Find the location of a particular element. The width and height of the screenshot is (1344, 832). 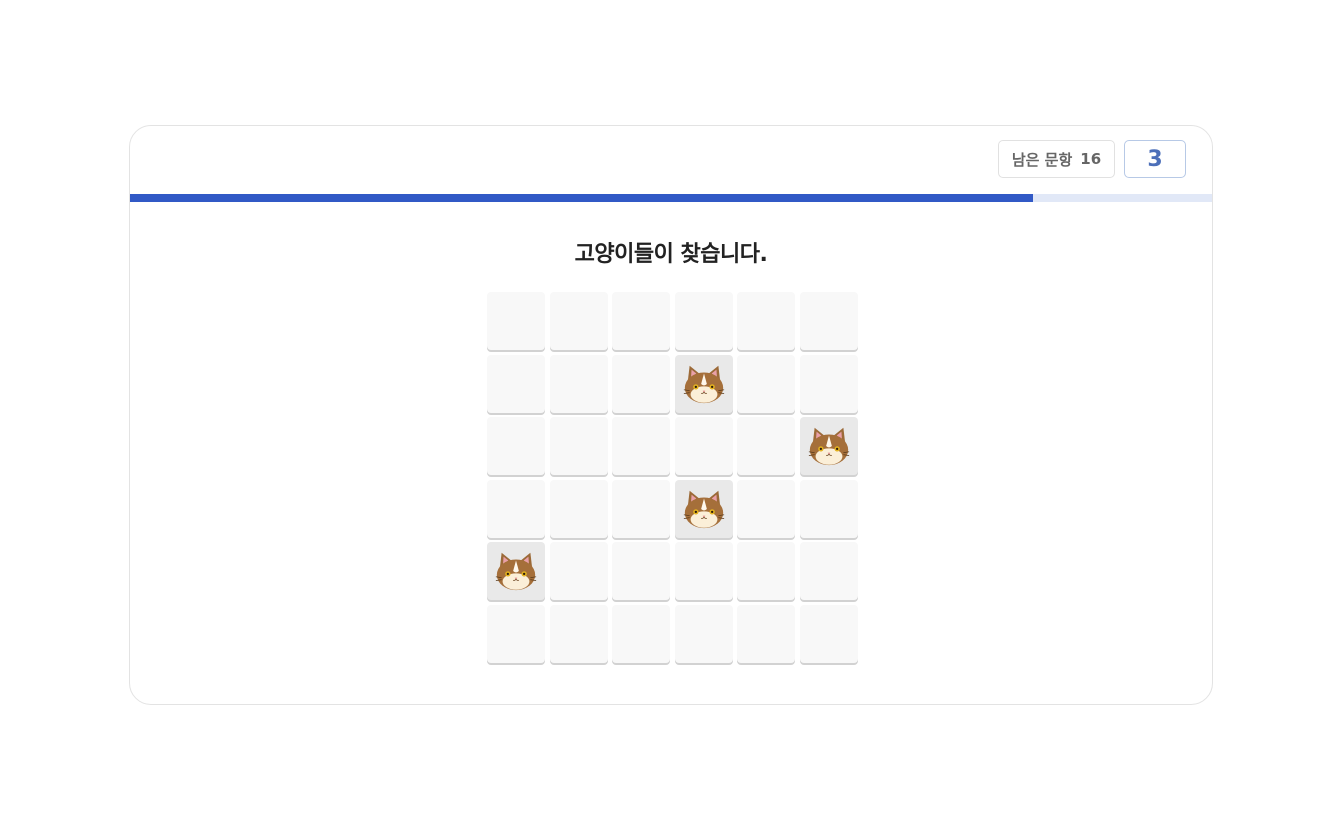

remaining-questions-badge: 남은 문항 16 is located at coordinates (1056, 159).